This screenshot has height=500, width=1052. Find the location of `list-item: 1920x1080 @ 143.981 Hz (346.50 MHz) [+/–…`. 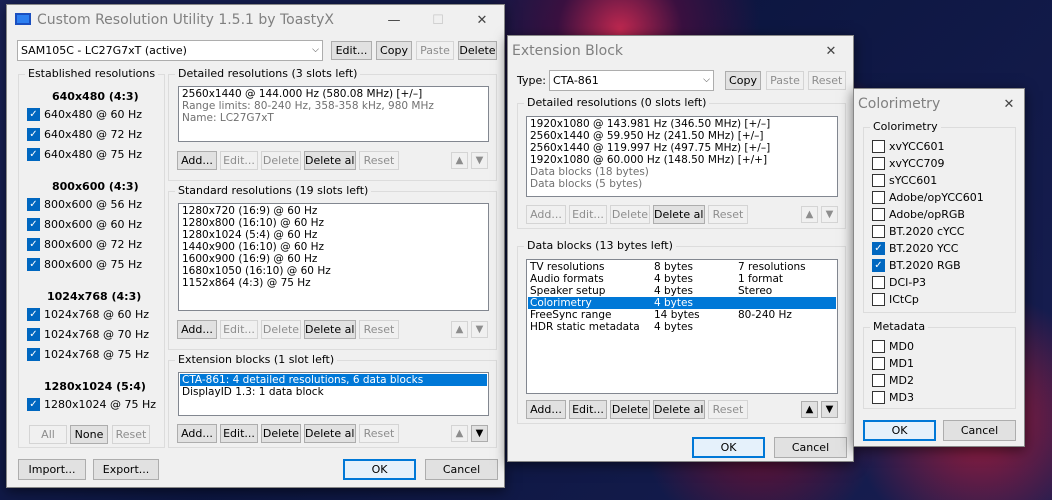

list-item: 1920x1080 @ 143.981 Hz (346.50 MHz) [+/–… is located at coordinates (682, 124).